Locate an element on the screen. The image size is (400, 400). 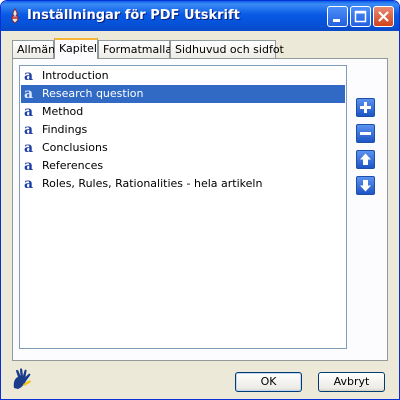
tab-sidhuvud-och-sidfot: Sidhuvud och sidfot is located at coordinates (227, 49).